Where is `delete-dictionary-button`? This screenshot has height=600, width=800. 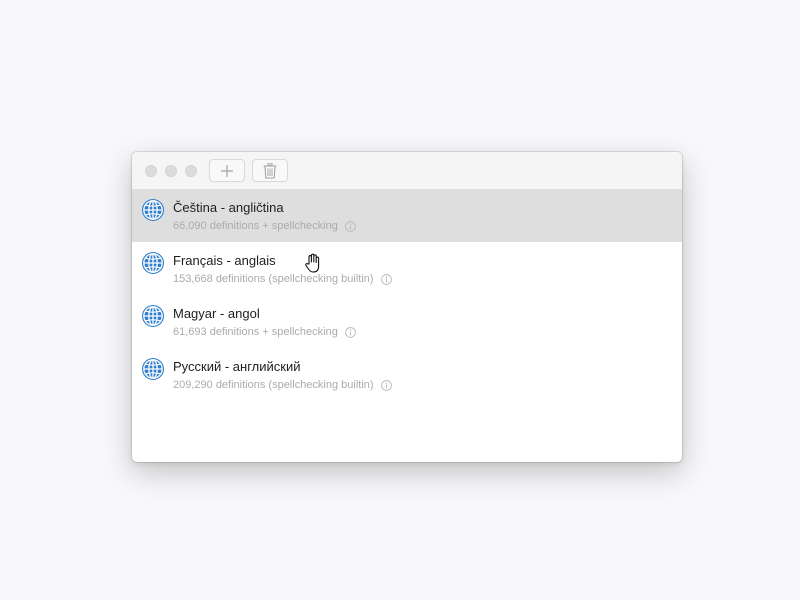 delete-dictionary-button is located at coordinates (270, 170).